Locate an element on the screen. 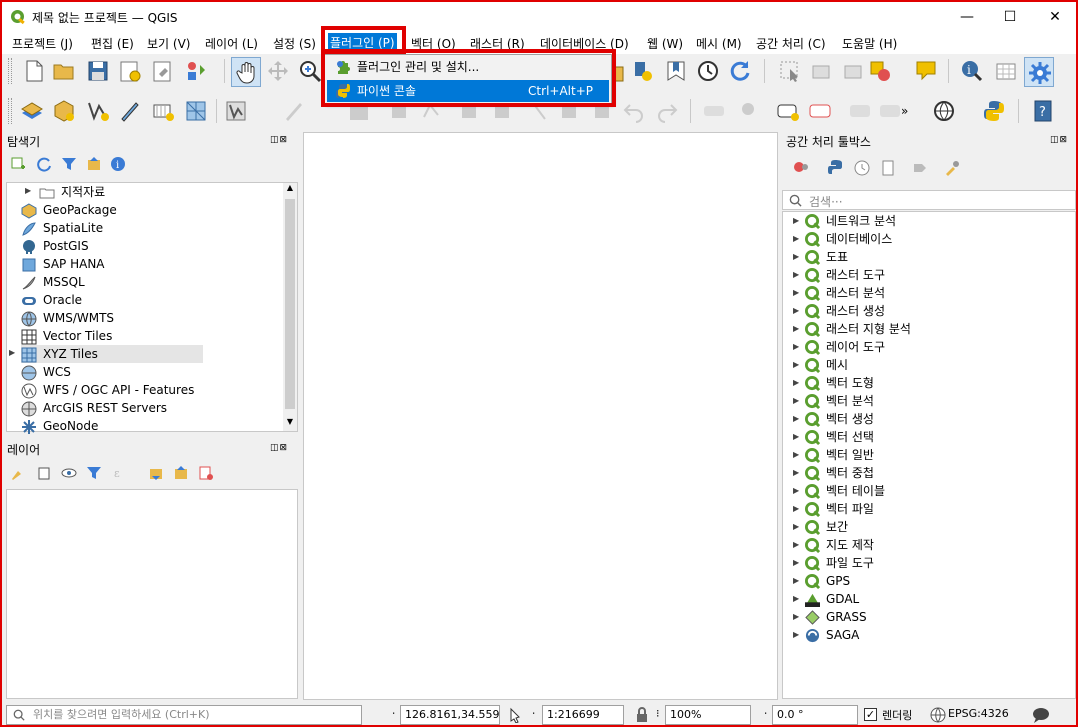 The width and height of the screenshot is (1078, 727). menu-help: 도움말 (H) is located at coordinates (869, 43).